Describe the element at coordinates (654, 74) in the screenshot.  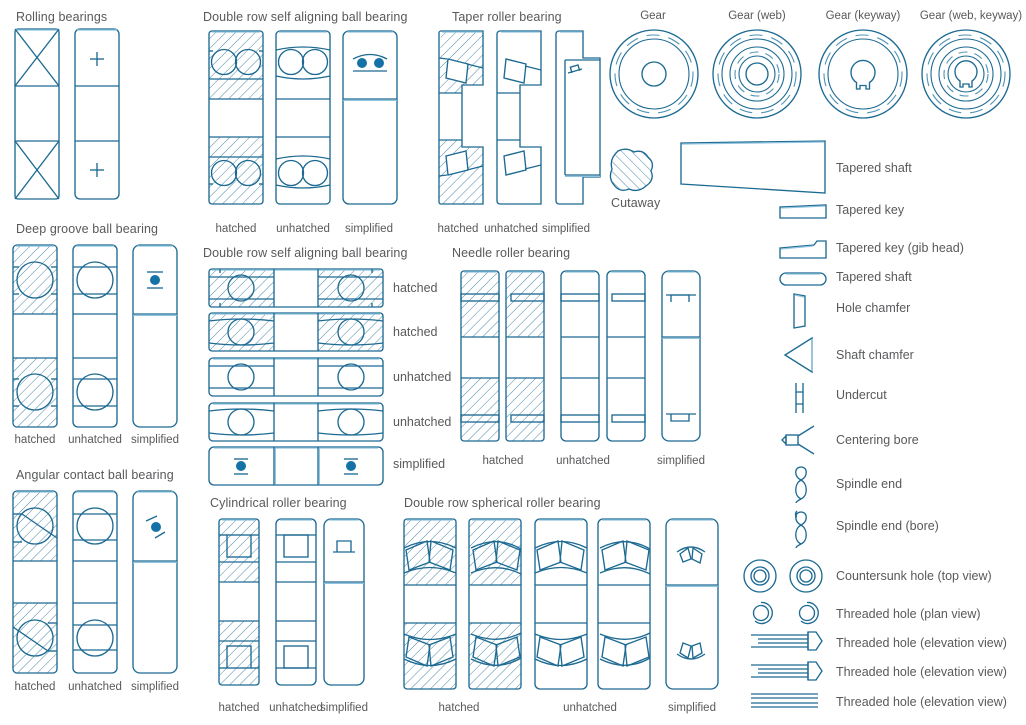
I see `symbol-gear` at that location.